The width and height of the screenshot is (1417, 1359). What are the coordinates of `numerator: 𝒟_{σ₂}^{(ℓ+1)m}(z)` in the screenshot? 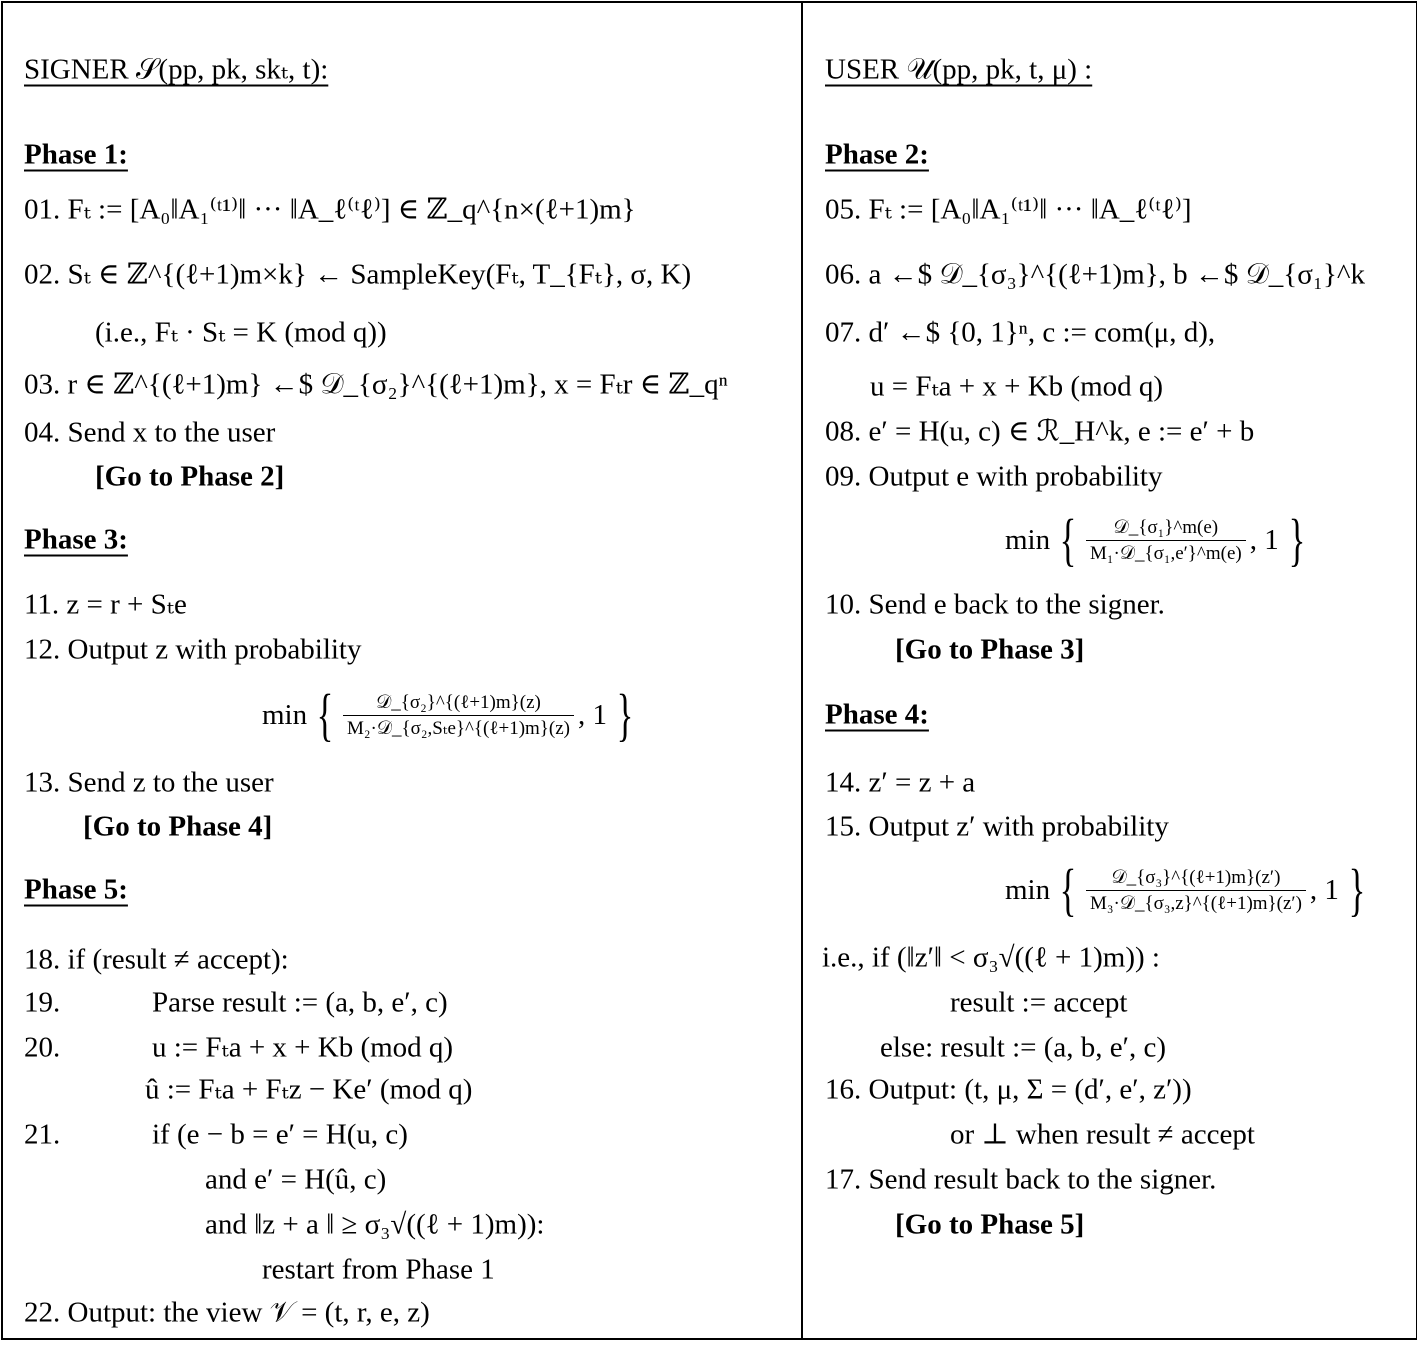 It's located at (458, 702).